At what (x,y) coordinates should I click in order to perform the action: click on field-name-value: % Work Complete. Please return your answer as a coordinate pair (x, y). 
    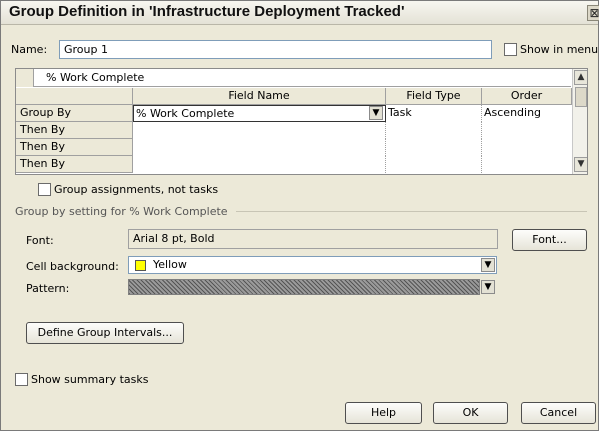
    Looking at the image, I should click on (185, 113).